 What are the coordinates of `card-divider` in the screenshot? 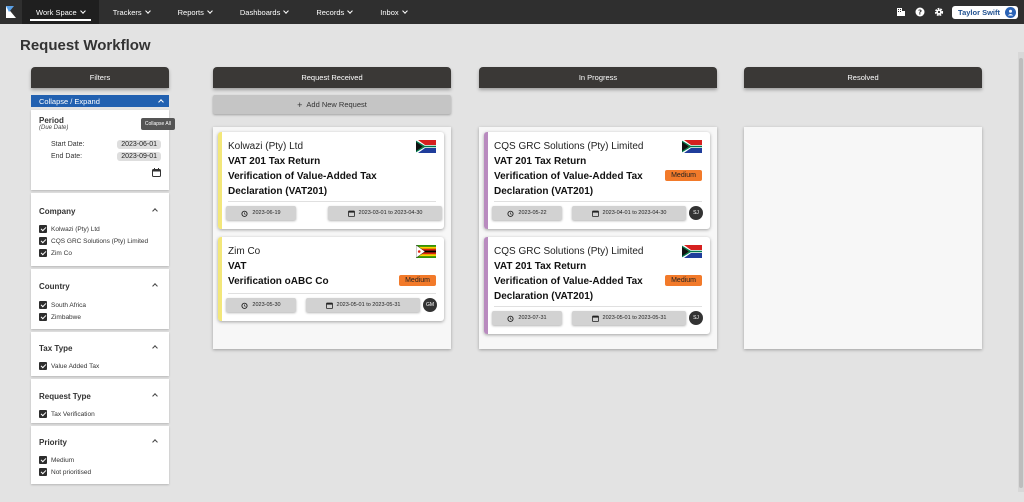 It's located at (332, 293).